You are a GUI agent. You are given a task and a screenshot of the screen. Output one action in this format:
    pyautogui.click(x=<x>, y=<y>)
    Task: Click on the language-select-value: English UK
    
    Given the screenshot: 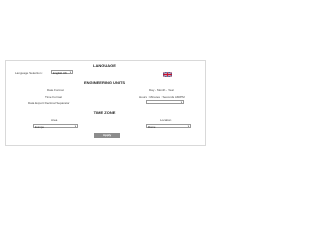 What is the action you would take?
    pyautogui.click(x=60, y=73)
    